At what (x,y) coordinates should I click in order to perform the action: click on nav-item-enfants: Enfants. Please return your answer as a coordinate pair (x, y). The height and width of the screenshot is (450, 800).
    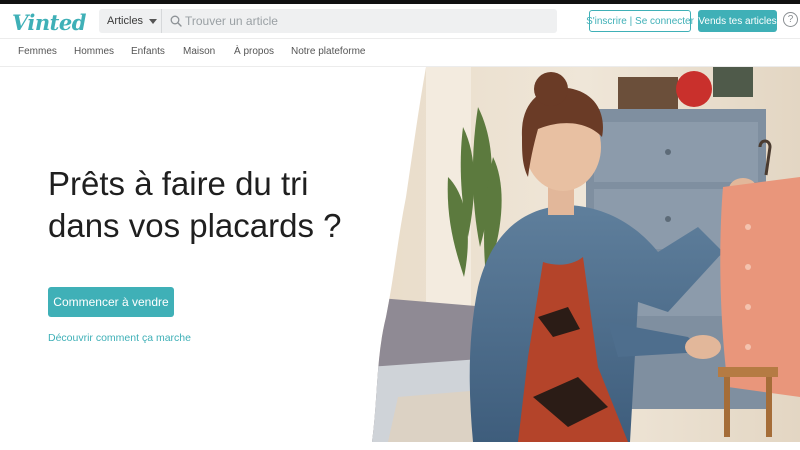
    Looking at the image, I should click on (148, 51).